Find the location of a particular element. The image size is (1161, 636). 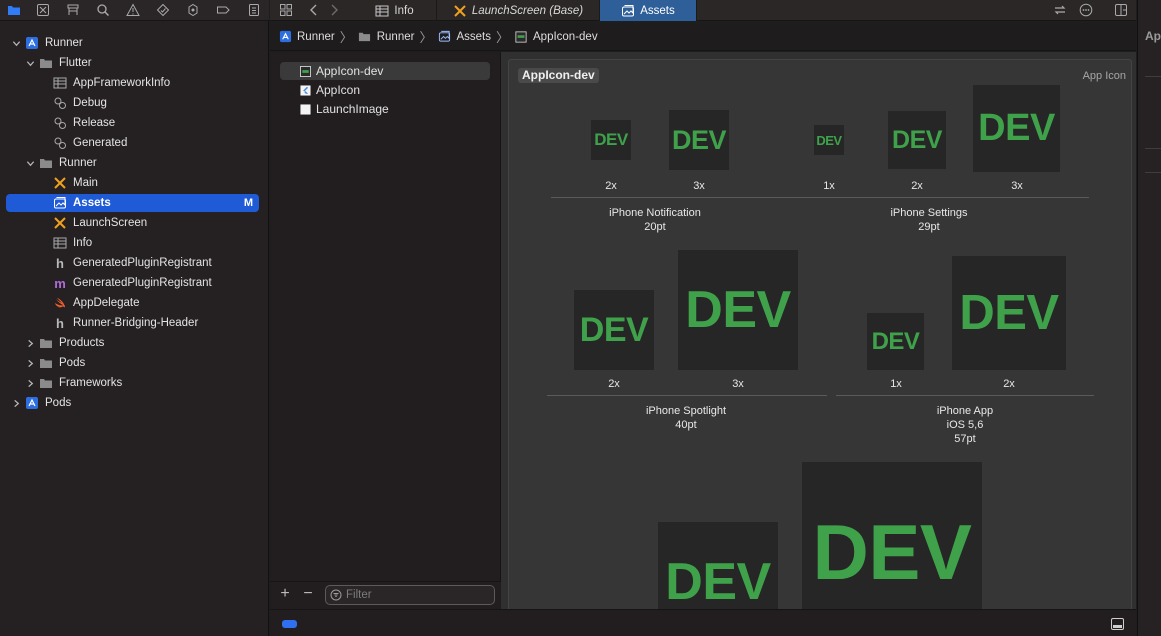

icon-slot-spotlight-2x: DEV is located at coordinates (614, 330).